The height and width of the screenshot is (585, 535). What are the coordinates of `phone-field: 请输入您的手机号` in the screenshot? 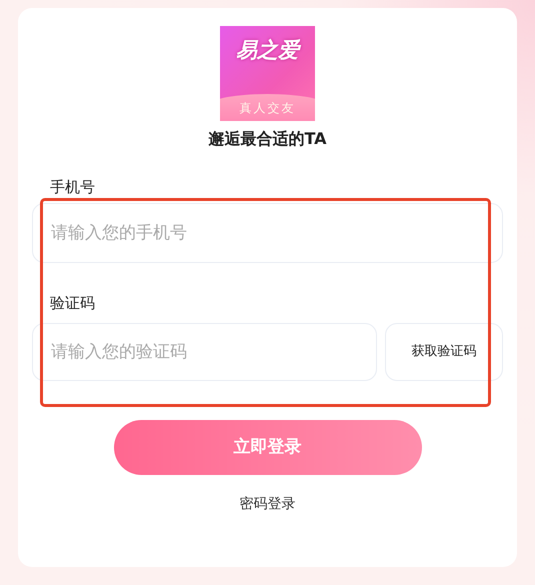 It's located at (267, 233).